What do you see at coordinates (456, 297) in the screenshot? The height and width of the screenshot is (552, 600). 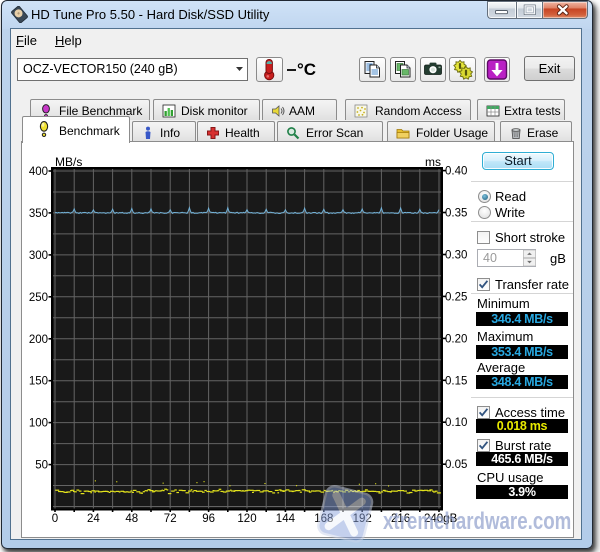 I see `svg-text: 0.25` at bounding box center [456, 297].